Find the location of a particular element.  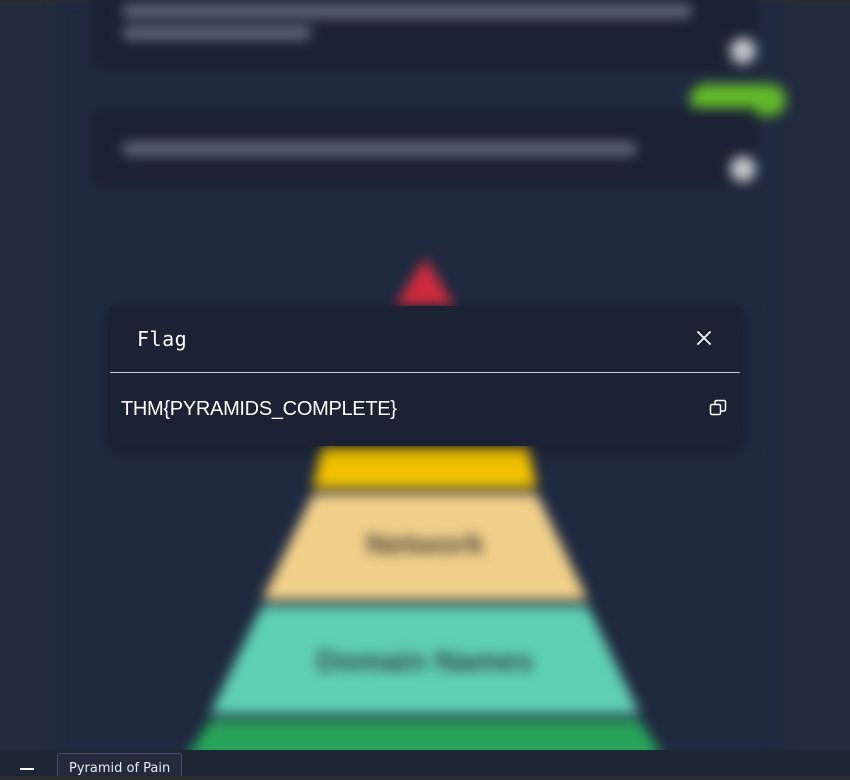

modal-body: THM{PYRAMIDS_COMPLETE} is located at coordinates (425, 409).